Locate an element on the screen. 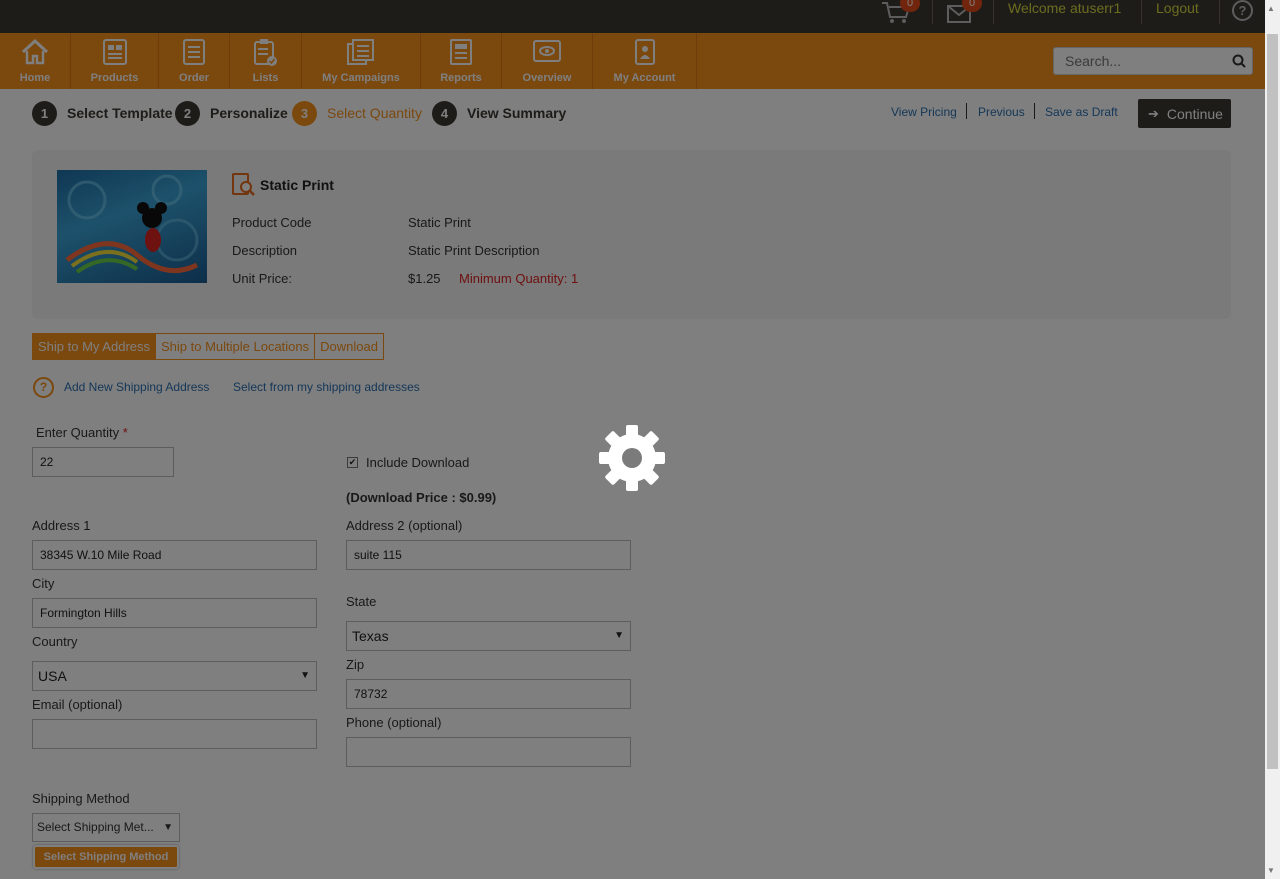  scroll-up-icon: ▲ is located at coordinates (1271, 8).